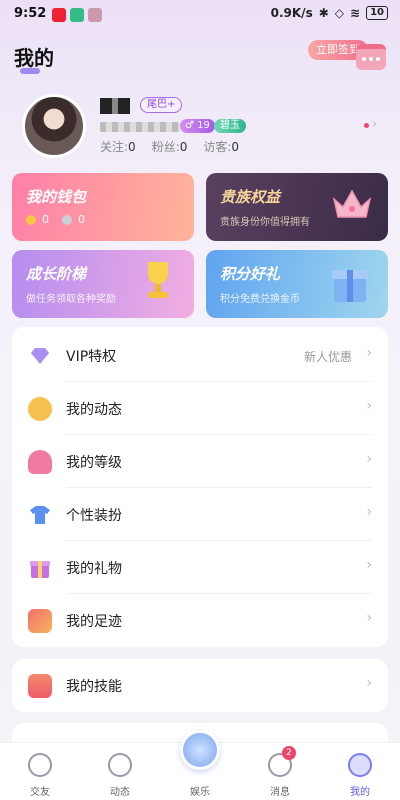 The height and width of the screenshot is (800, 400). Describe the element at coordinates (114, 147) in the screenshot. I see `stat-label: 关注:` at that location.